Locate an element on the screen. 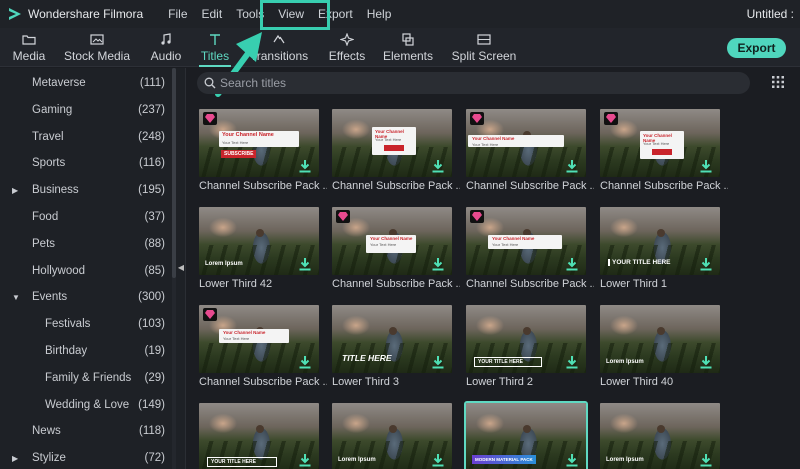  tab-audio: Audio is located at coordinates (166, 47).